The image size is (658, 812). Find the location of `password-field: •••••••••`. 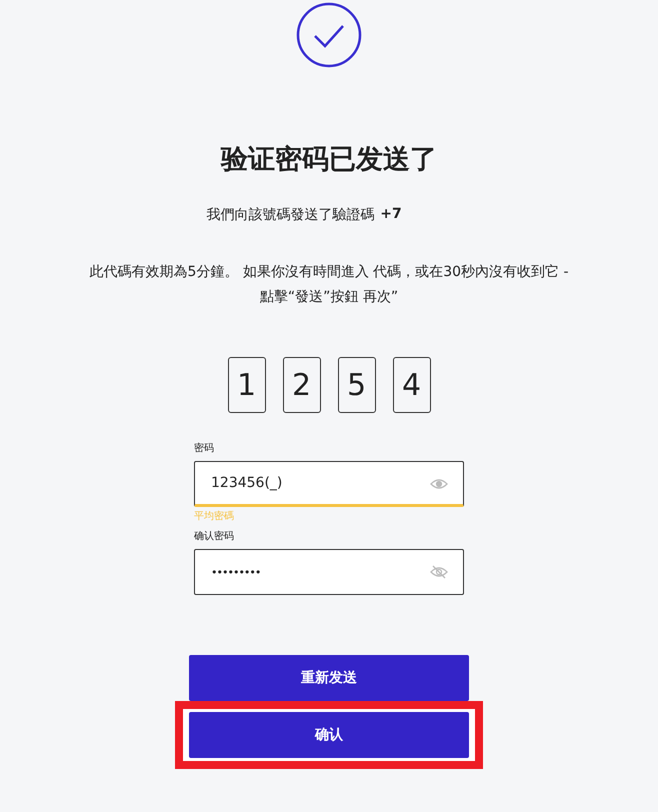

password-field: ••••••••• is located at coordinates (329, 572).